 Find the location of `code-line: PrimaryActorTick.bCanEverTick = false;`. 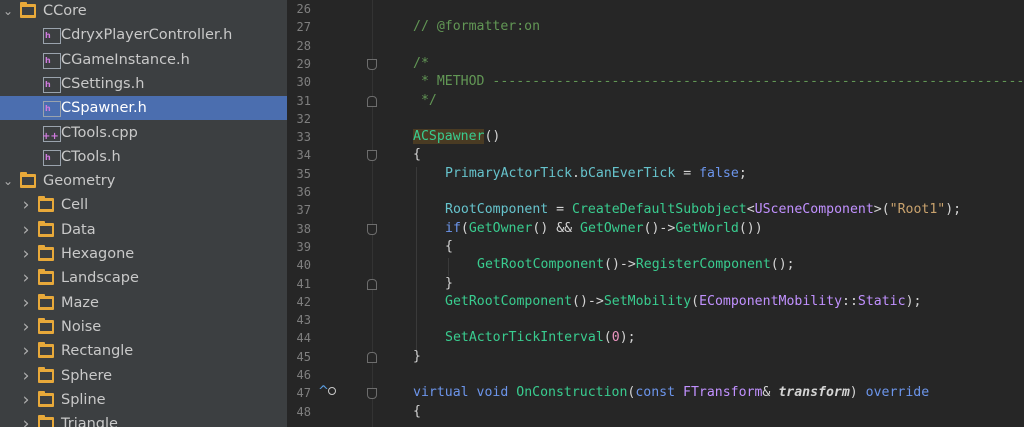

code-line: PrimaryActorTick.bCanEverTick = false; is located at coordinates (596, 174).